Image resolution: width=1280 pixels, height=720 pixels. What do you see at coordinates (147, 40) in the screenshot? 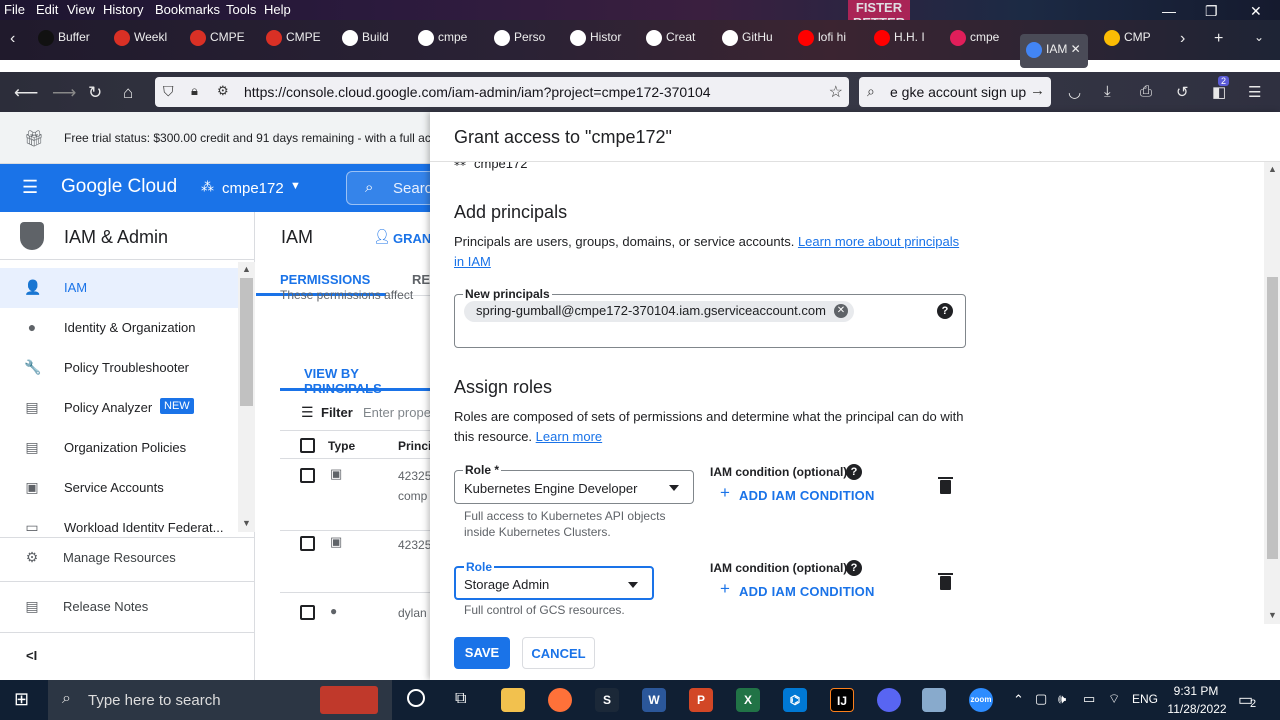
I see `browser-tab: Weekl` at bounding box center [147, 40].